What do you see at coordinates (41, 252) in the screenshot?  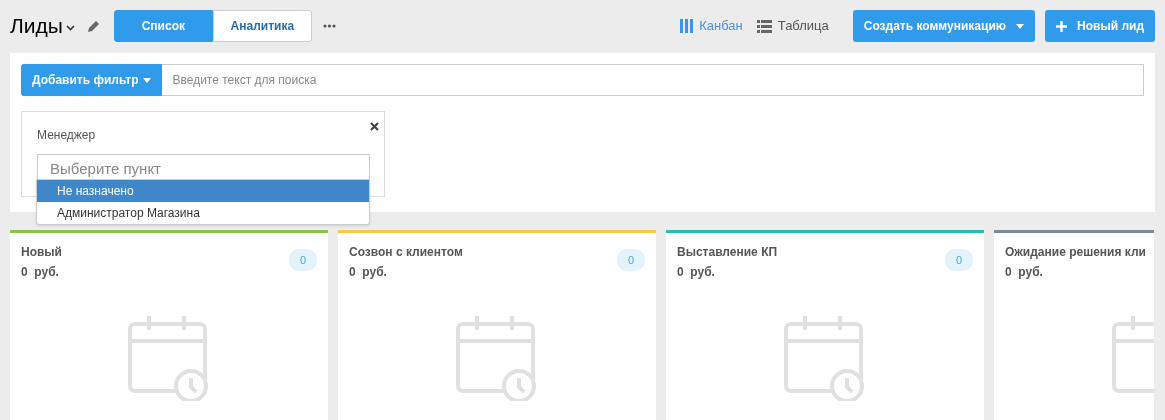 I see `column-title: Новый` at bounding box center [41, 252].